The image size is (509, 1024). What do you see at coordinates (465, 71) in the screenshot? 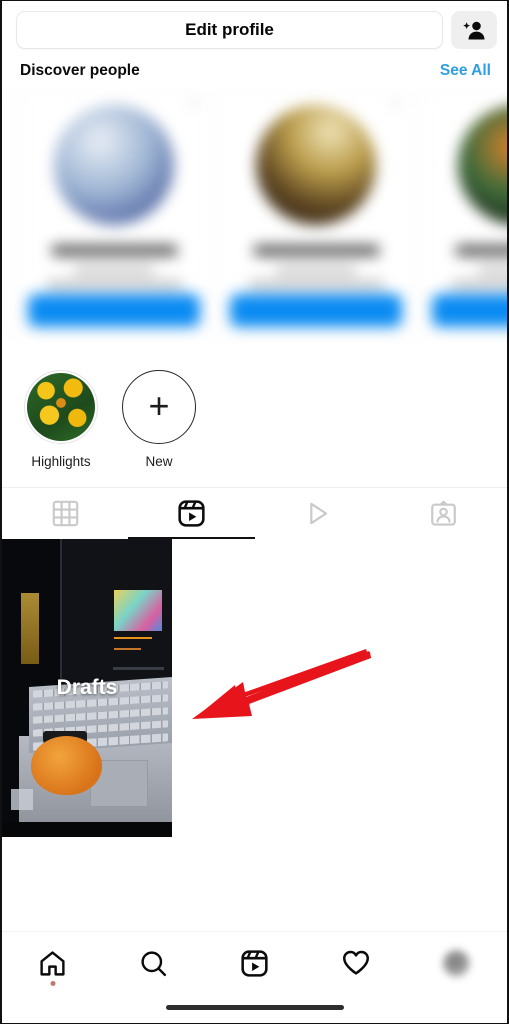
I see `see-all-link: See All` at bounding box center [465, 71].